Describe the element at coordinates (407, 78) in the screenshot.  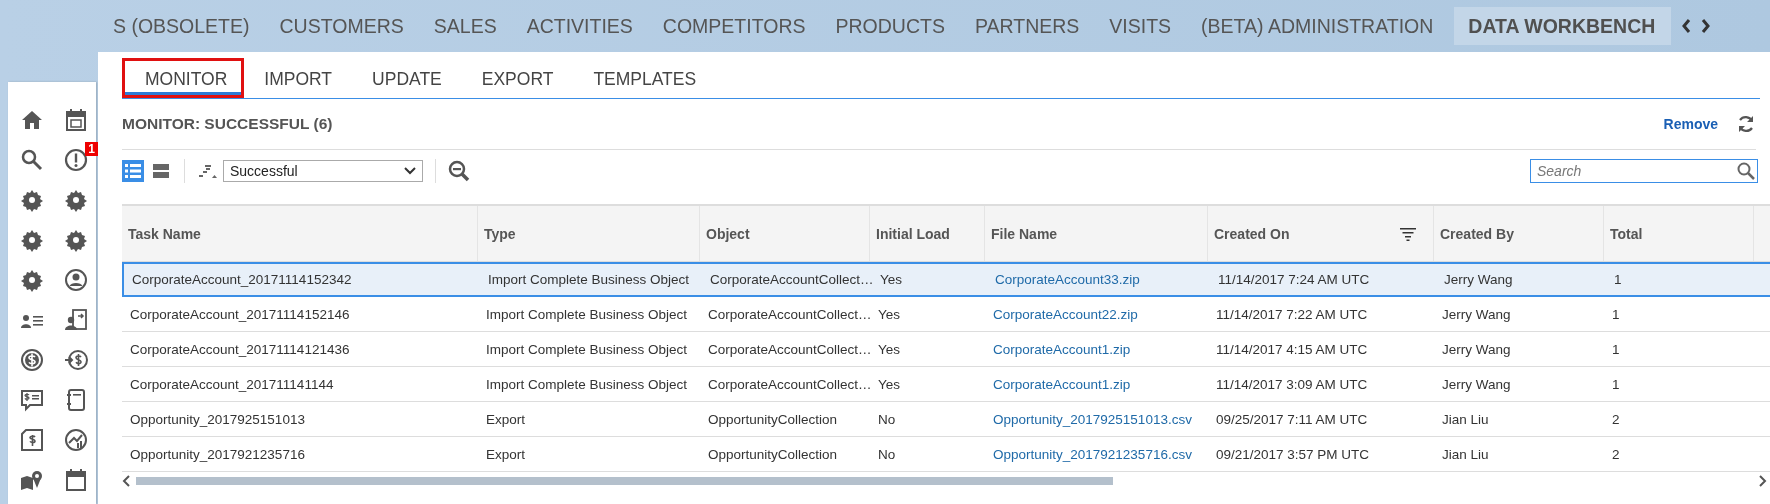
I see `tab: UPDATE` at that location.